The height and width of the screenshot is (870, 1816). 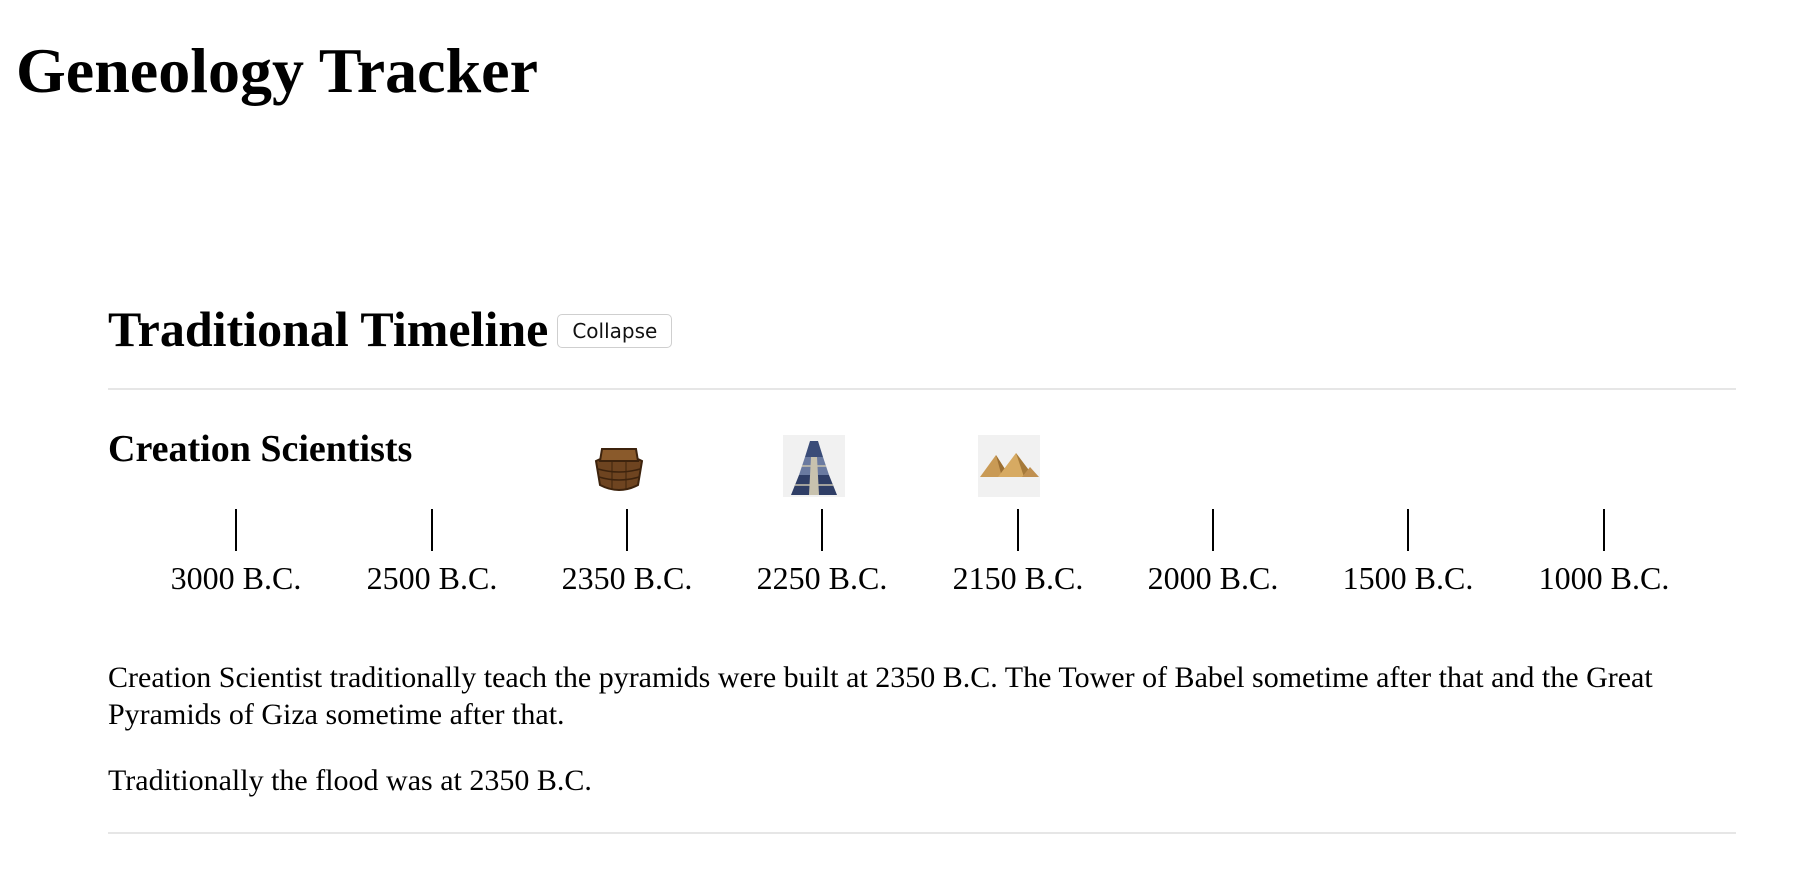 What do you see at coordinates (822, 578) in the screenshot?
I see `tick-label: 2250 B.C.` at bounding box center [822, 578].